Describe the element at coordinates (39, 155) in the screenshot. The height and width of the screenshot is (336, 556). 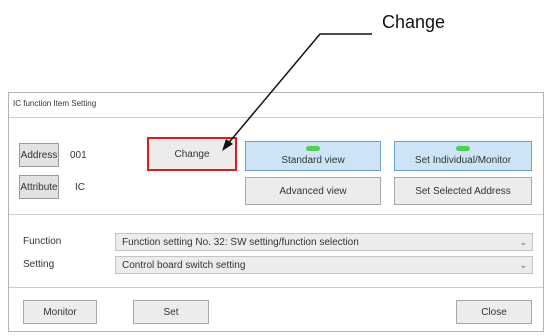
I see `address-label: Address` at that location.